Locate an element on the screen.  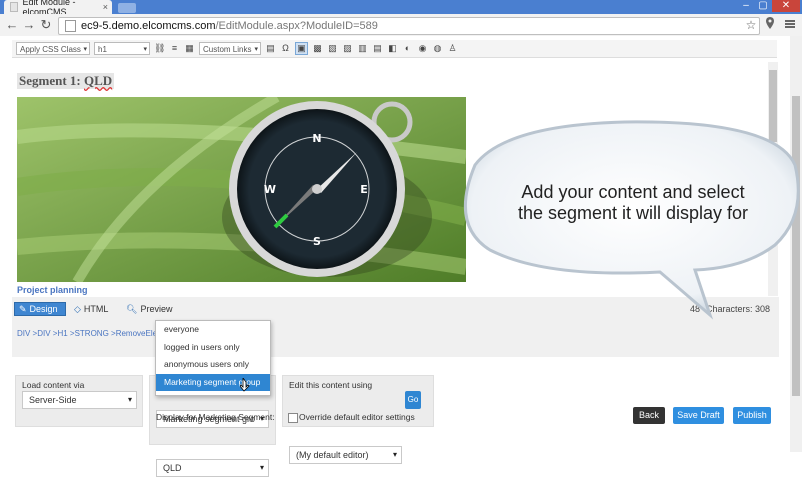
image-icon: ▣ is located at coordinates (301, 48).